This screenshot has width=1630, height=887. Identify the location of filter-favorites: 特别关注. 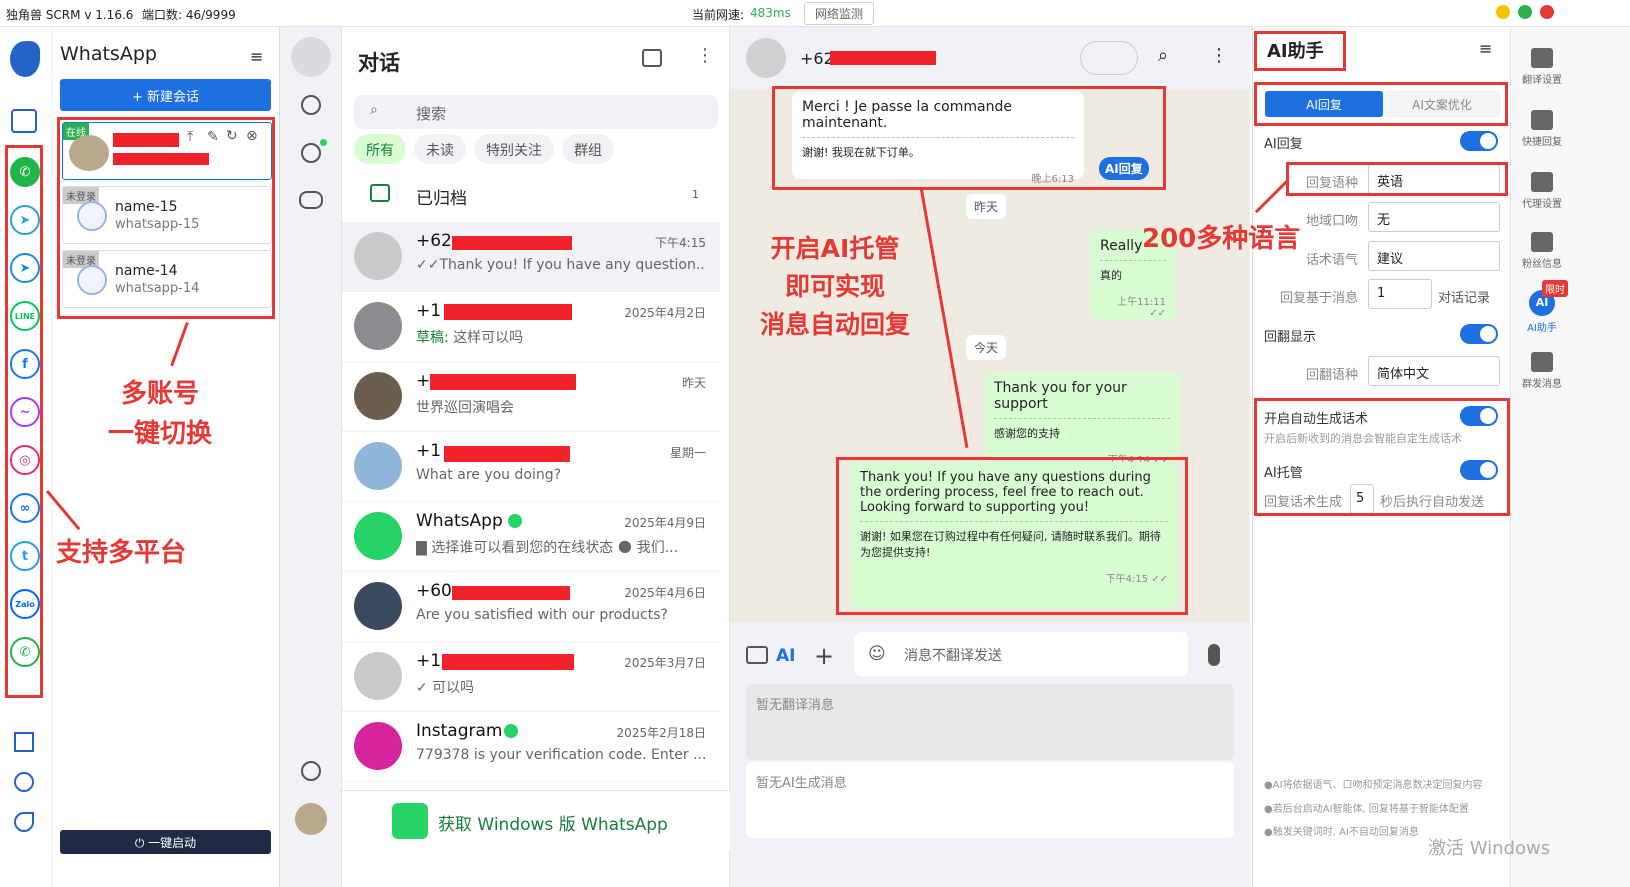
(514, 149).